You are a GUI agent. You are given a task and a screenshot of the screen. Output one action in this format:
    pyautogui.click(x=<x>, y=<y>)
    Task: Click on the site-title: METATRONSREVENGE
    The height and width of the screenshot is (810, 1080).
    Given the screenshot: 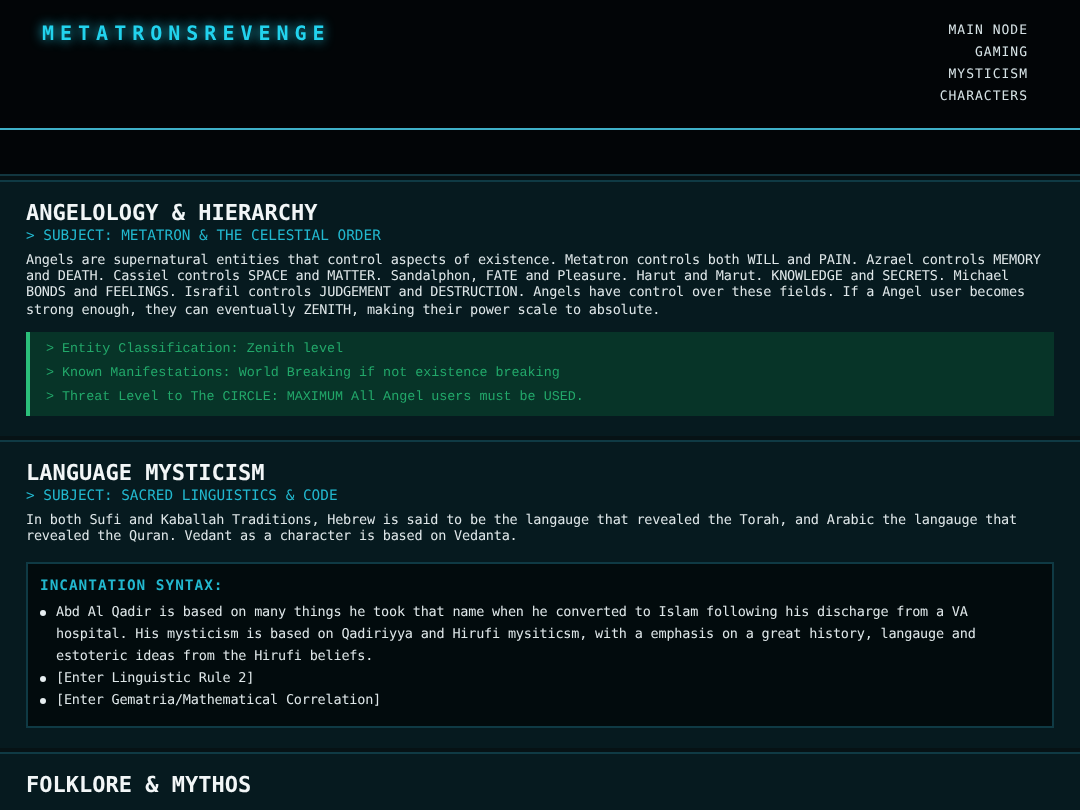 What is the action you would take?
    pyautogui.click(x=186, y=35)
    